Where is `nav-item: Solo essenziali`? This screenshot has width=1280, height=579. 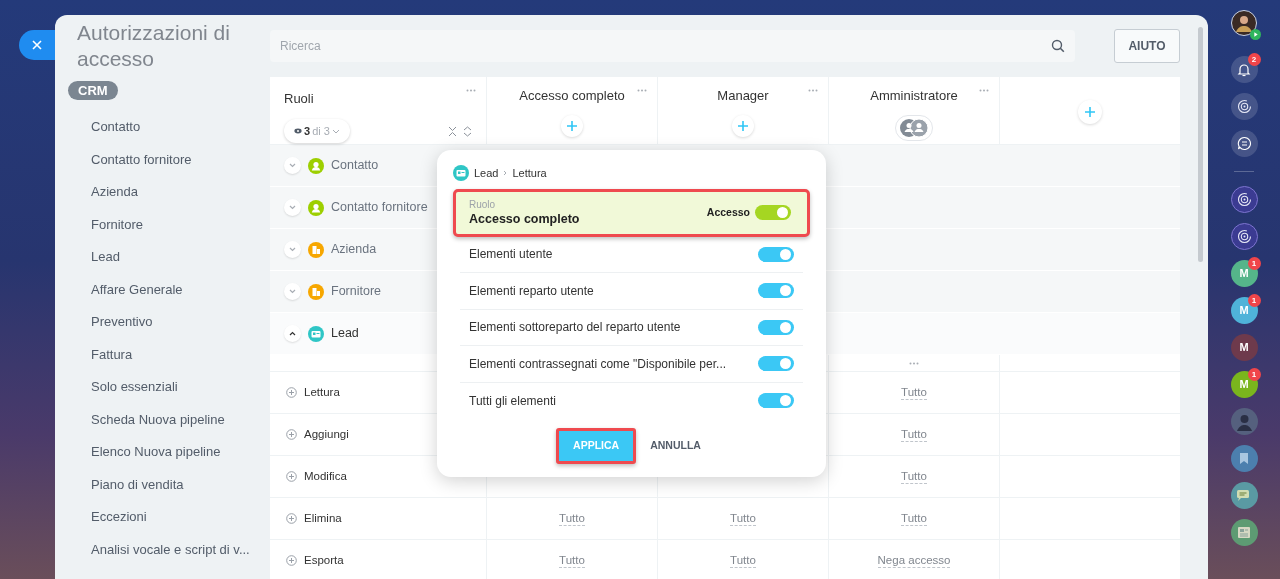
nav-item: Solo essenziali is located at coordinates (180, 387).